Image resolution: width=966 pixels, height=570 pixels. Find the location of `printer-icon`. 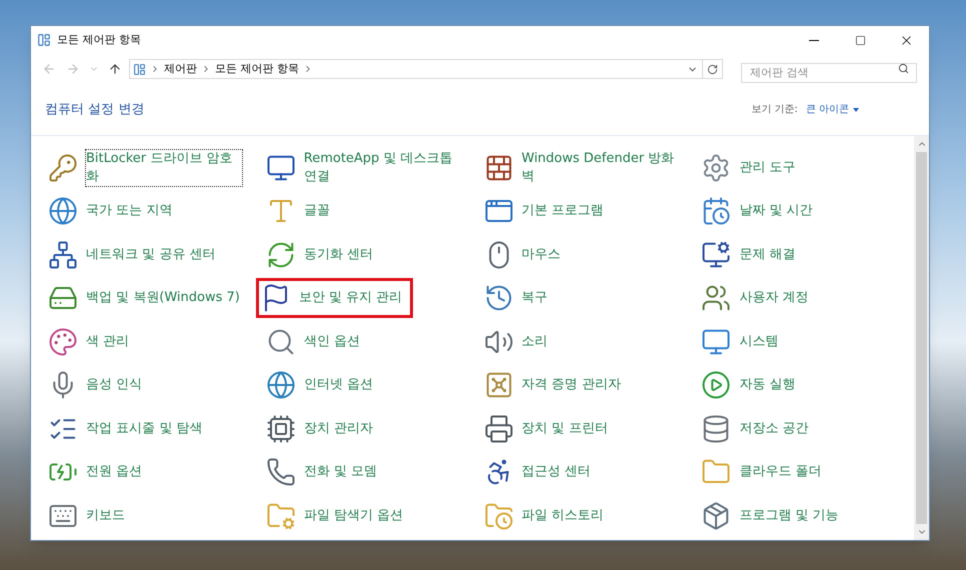

printer-icon is located at coordinates (499, 429).